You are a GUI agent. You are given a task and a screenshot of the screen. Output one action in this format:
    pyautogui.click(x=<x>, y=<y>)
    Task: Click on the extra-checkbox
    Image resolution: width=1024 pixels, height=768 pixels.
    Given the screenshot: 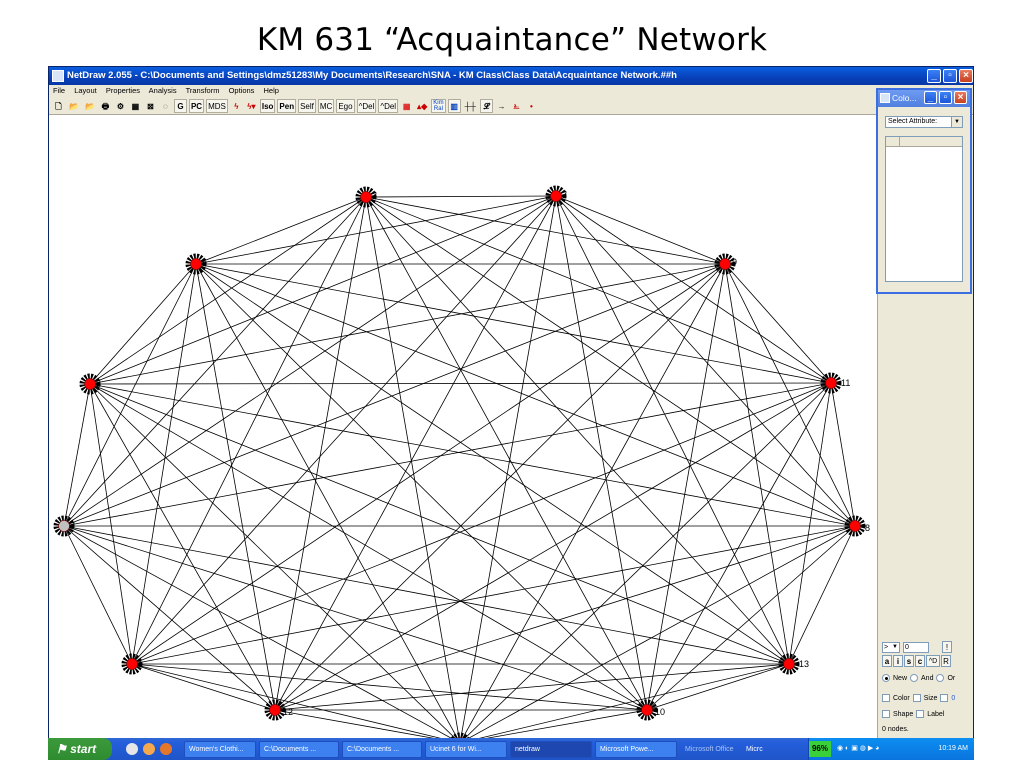 What is the action you would take?
    pyautogui.click(x=944, y=698)
    